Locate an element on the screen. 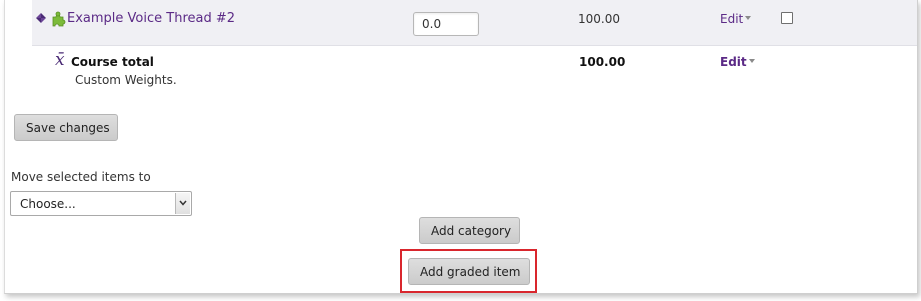  move-handle-icon is located at coordinates (41, 19).